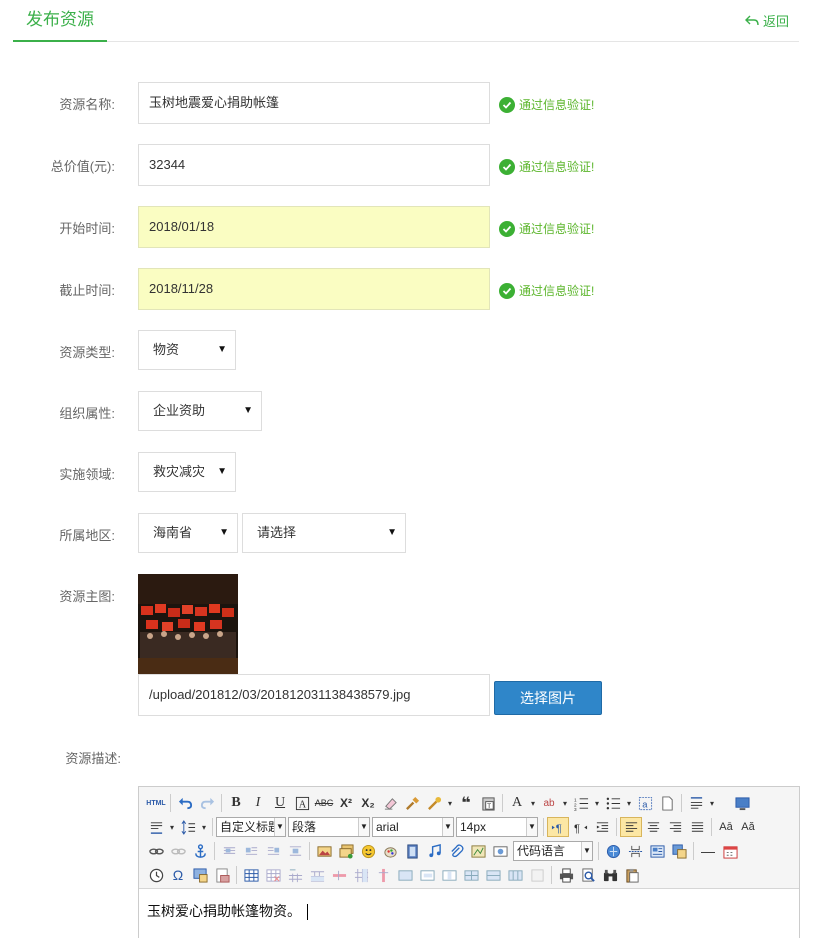  Describe the element at coordinates (200, 875) in the screenshot. I see `snap-screen-icon` at that location.